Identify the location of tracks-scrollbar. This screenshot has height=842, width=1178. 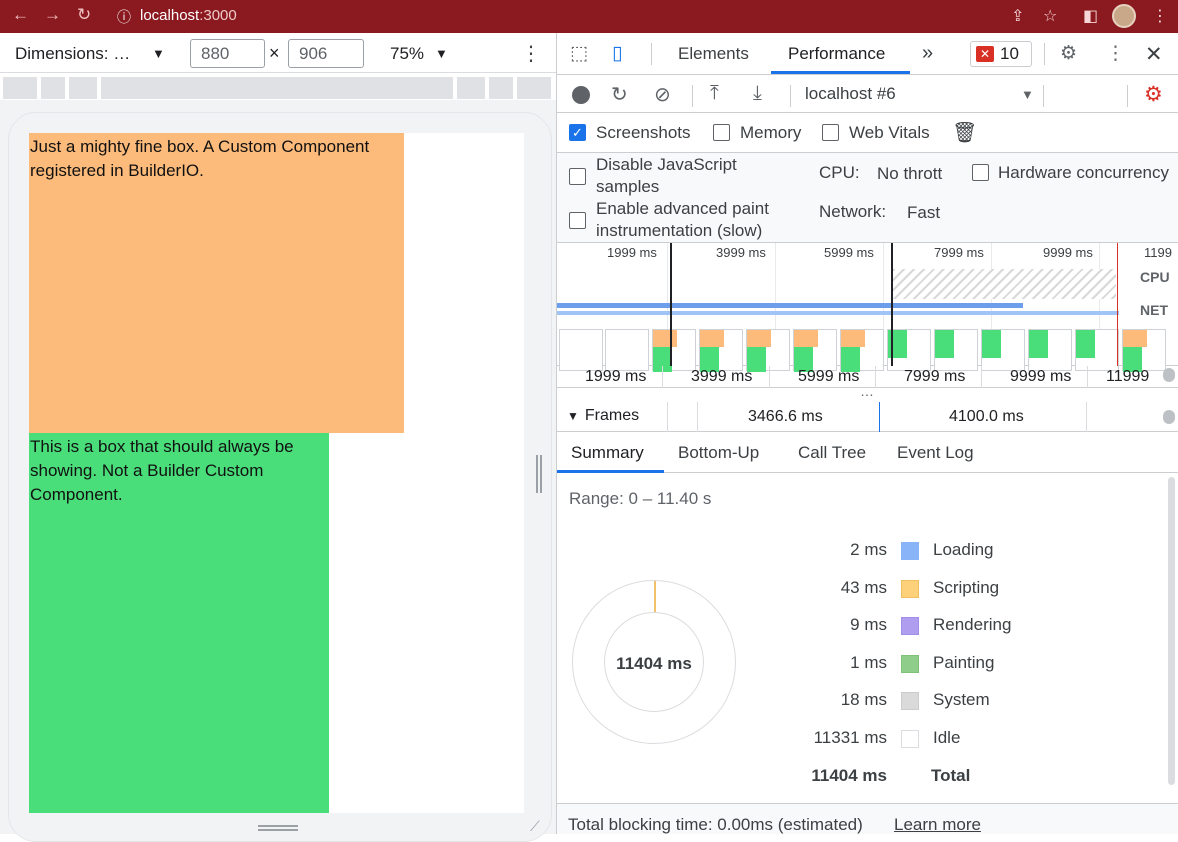
(1169, 417).